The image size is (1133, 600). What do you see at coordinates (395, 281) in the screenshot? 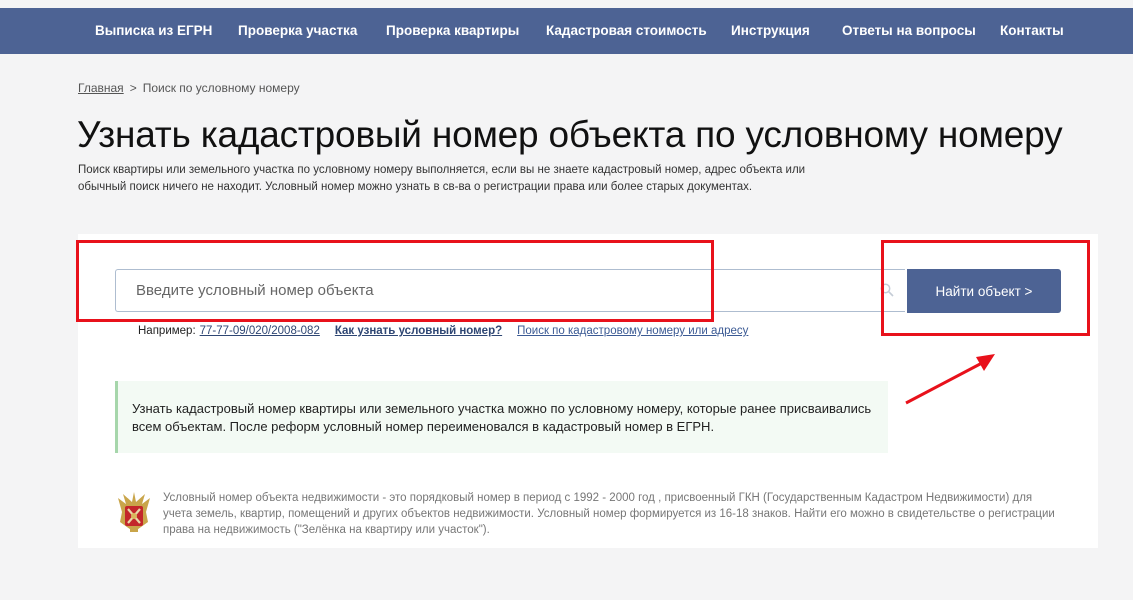
I see `highlight-box-input` at bounding box center [395, 281].